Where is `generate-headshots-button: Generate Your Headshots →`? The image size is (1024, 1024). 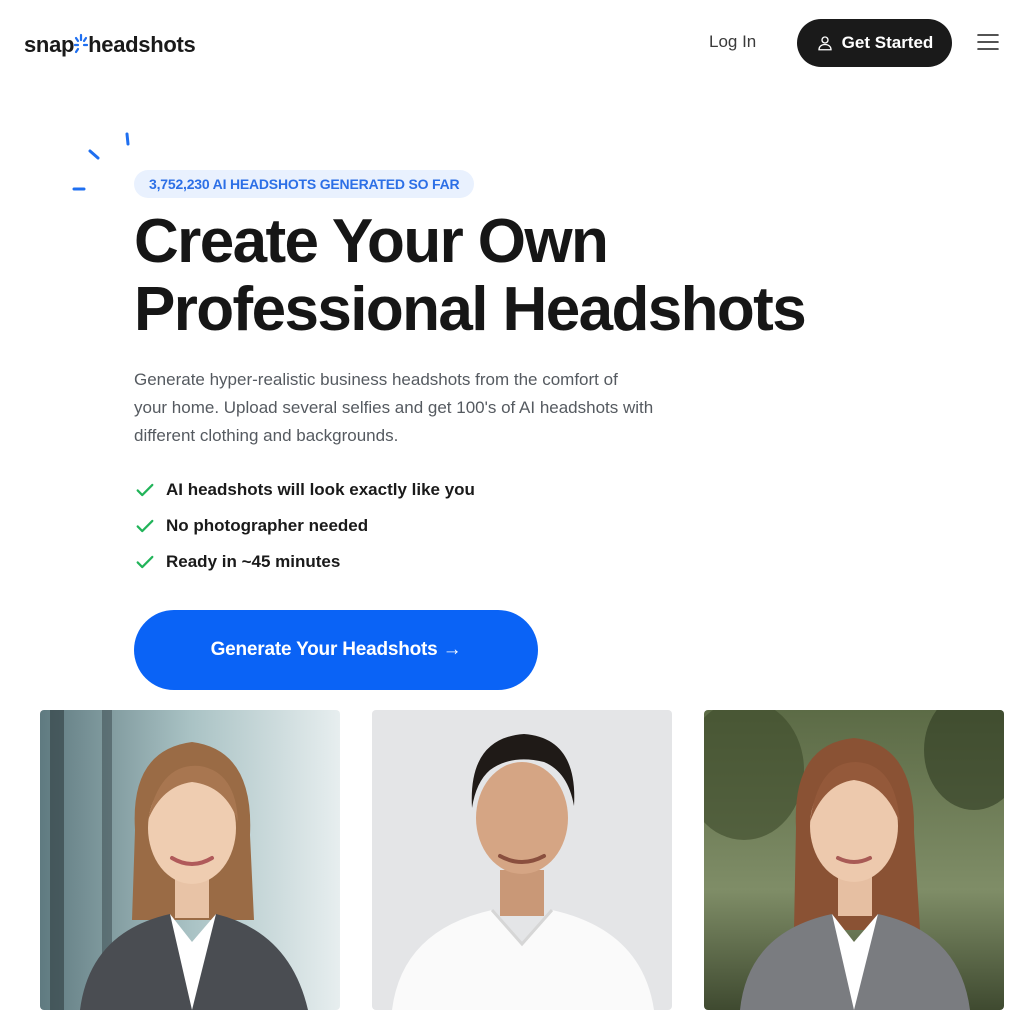 generate-headshots-button: Generate Your Headshots → is located at coordinates (336, 650).